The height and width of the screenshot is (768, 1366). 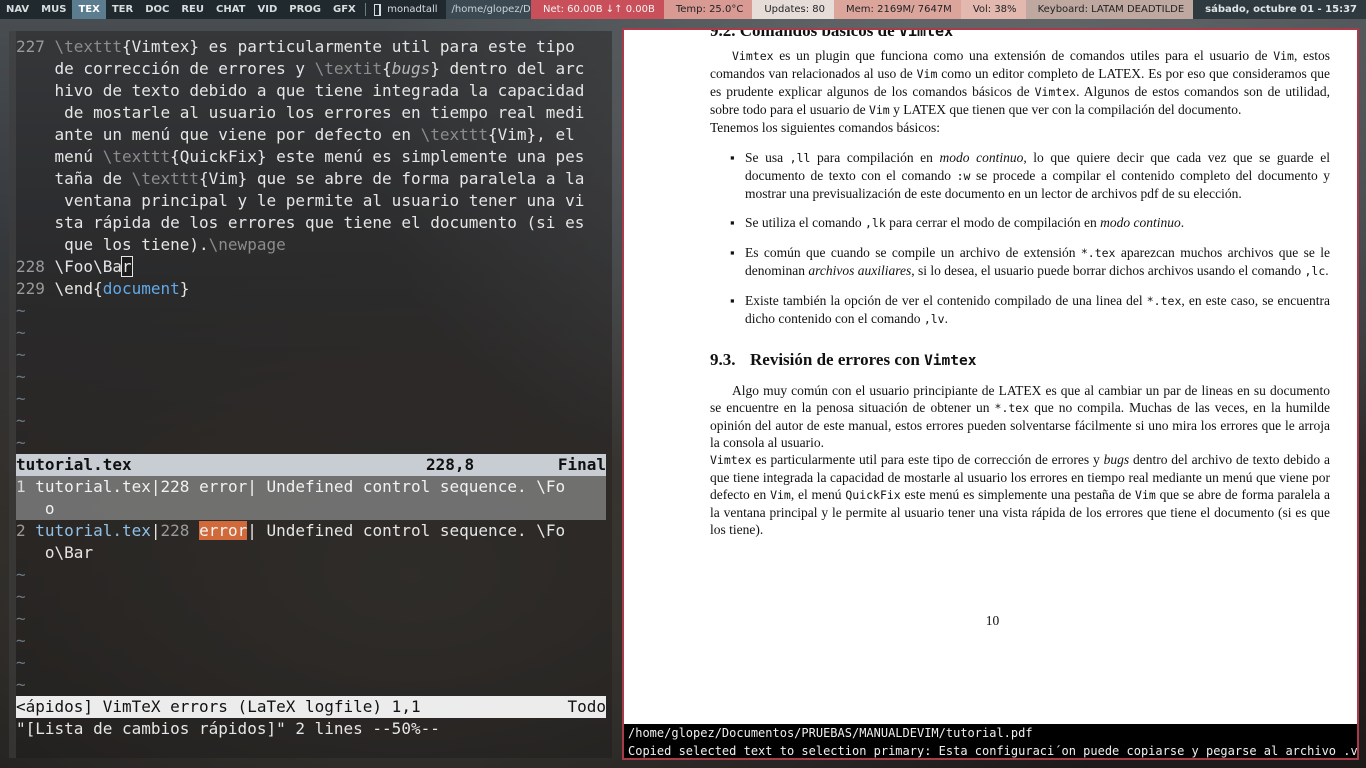 What do you see at coordinates (93, 530) in the screenshot?
I see `qf-file: tutorial.tex` at bounding box center [93, 530].